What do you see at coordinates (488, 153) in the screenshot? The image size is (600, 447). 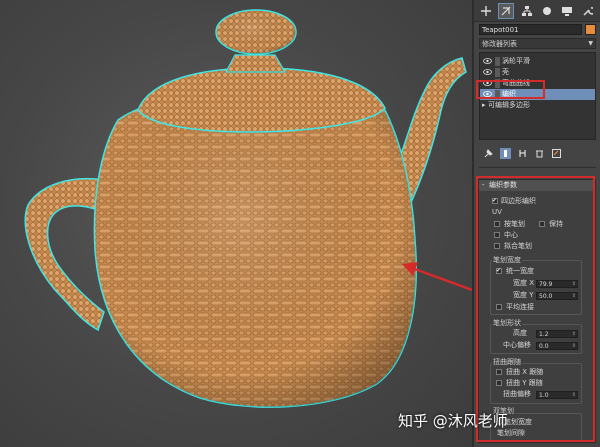 I see `pin-stack-icon` at bounding box center [488, 153].